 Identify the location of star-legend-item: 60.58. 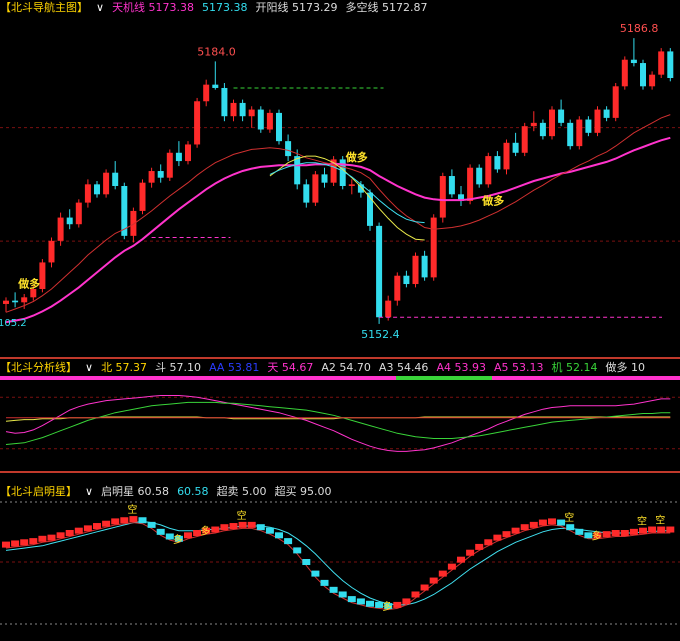
(193, 491).